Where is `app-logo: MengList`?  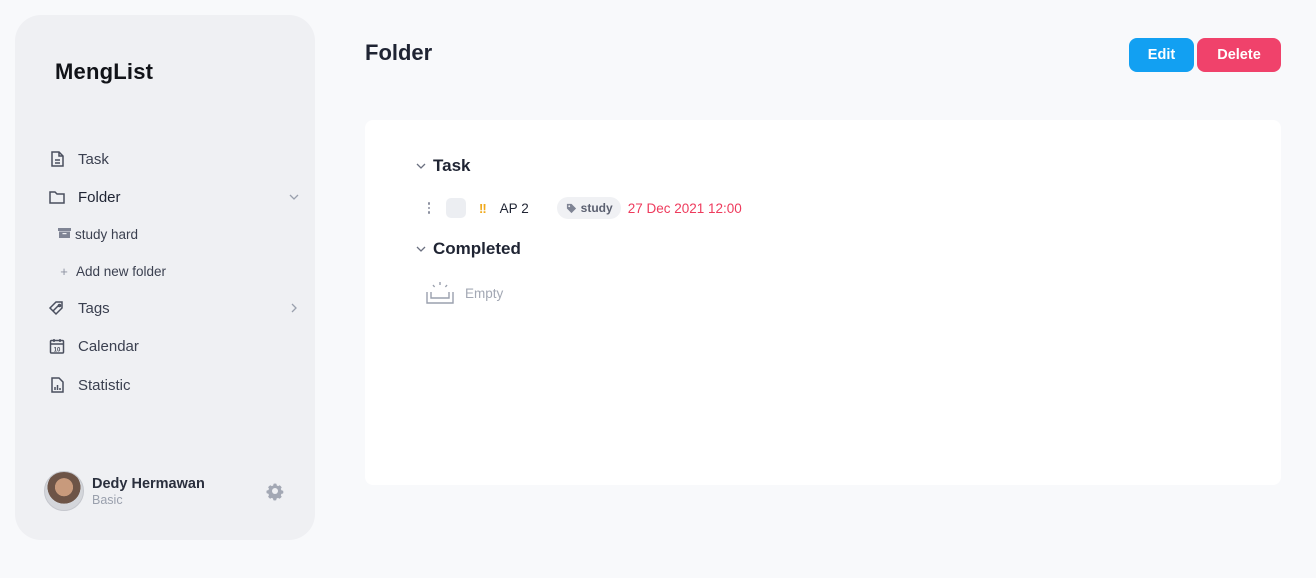 app-logo: MengList is located at coordinates (104, 71).